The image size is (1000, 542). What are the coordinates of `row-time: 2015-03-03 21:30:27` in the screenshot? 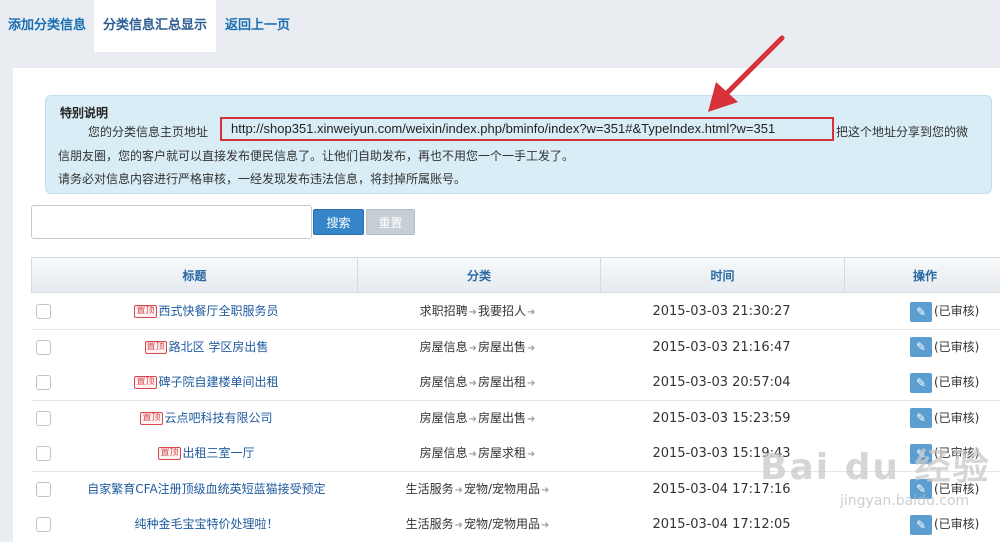 It's located at (721, 311).